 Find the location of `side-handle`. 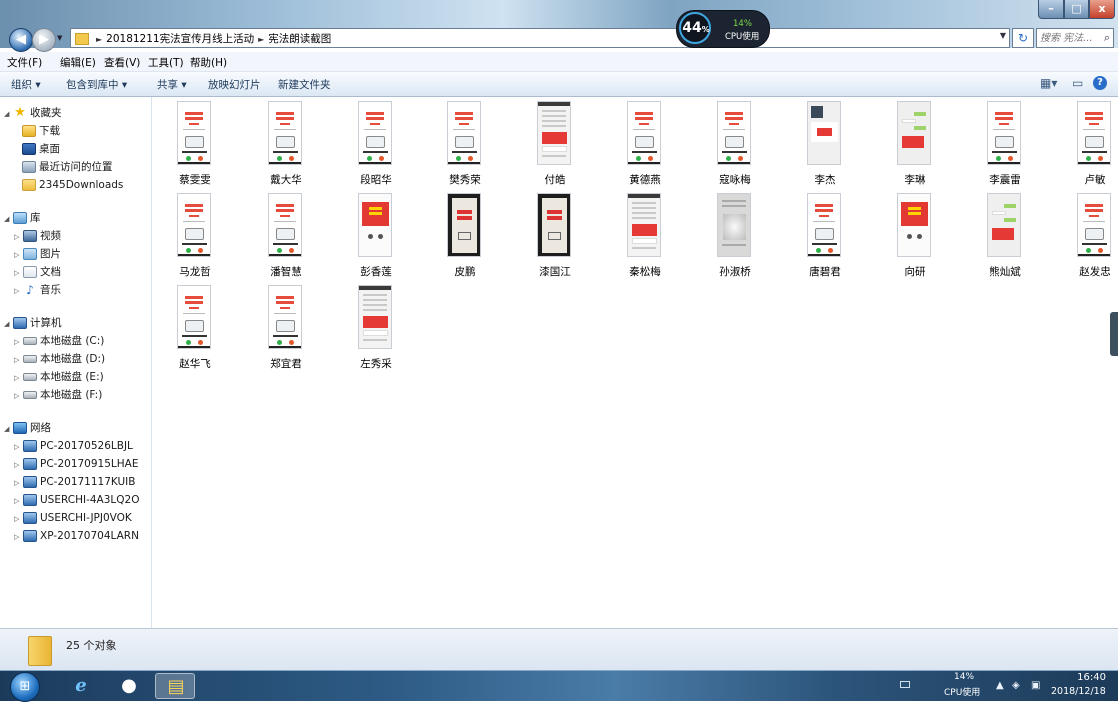

side-handle is located at coordinates (1114, 334).